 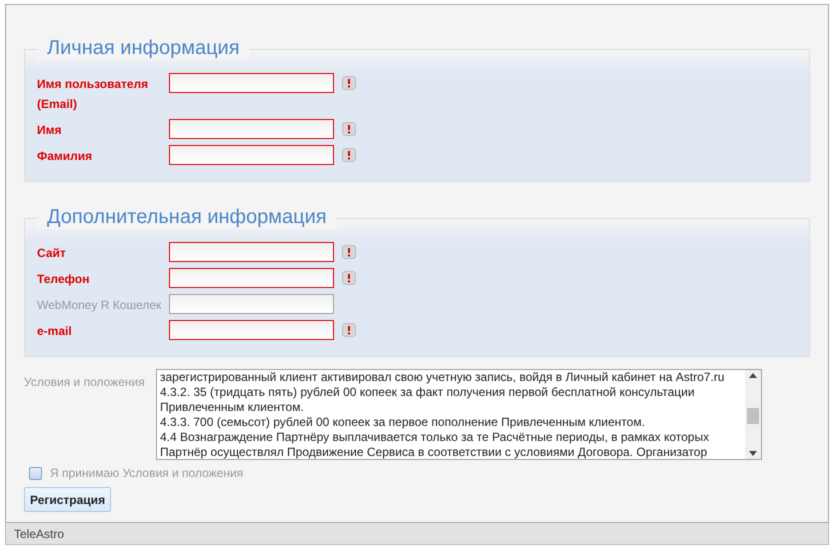 What do you see at coordinates (93, 94) in the screenshot?
I see `field-label: Имя пользователя (Email)` at bounding box center [93, 94].